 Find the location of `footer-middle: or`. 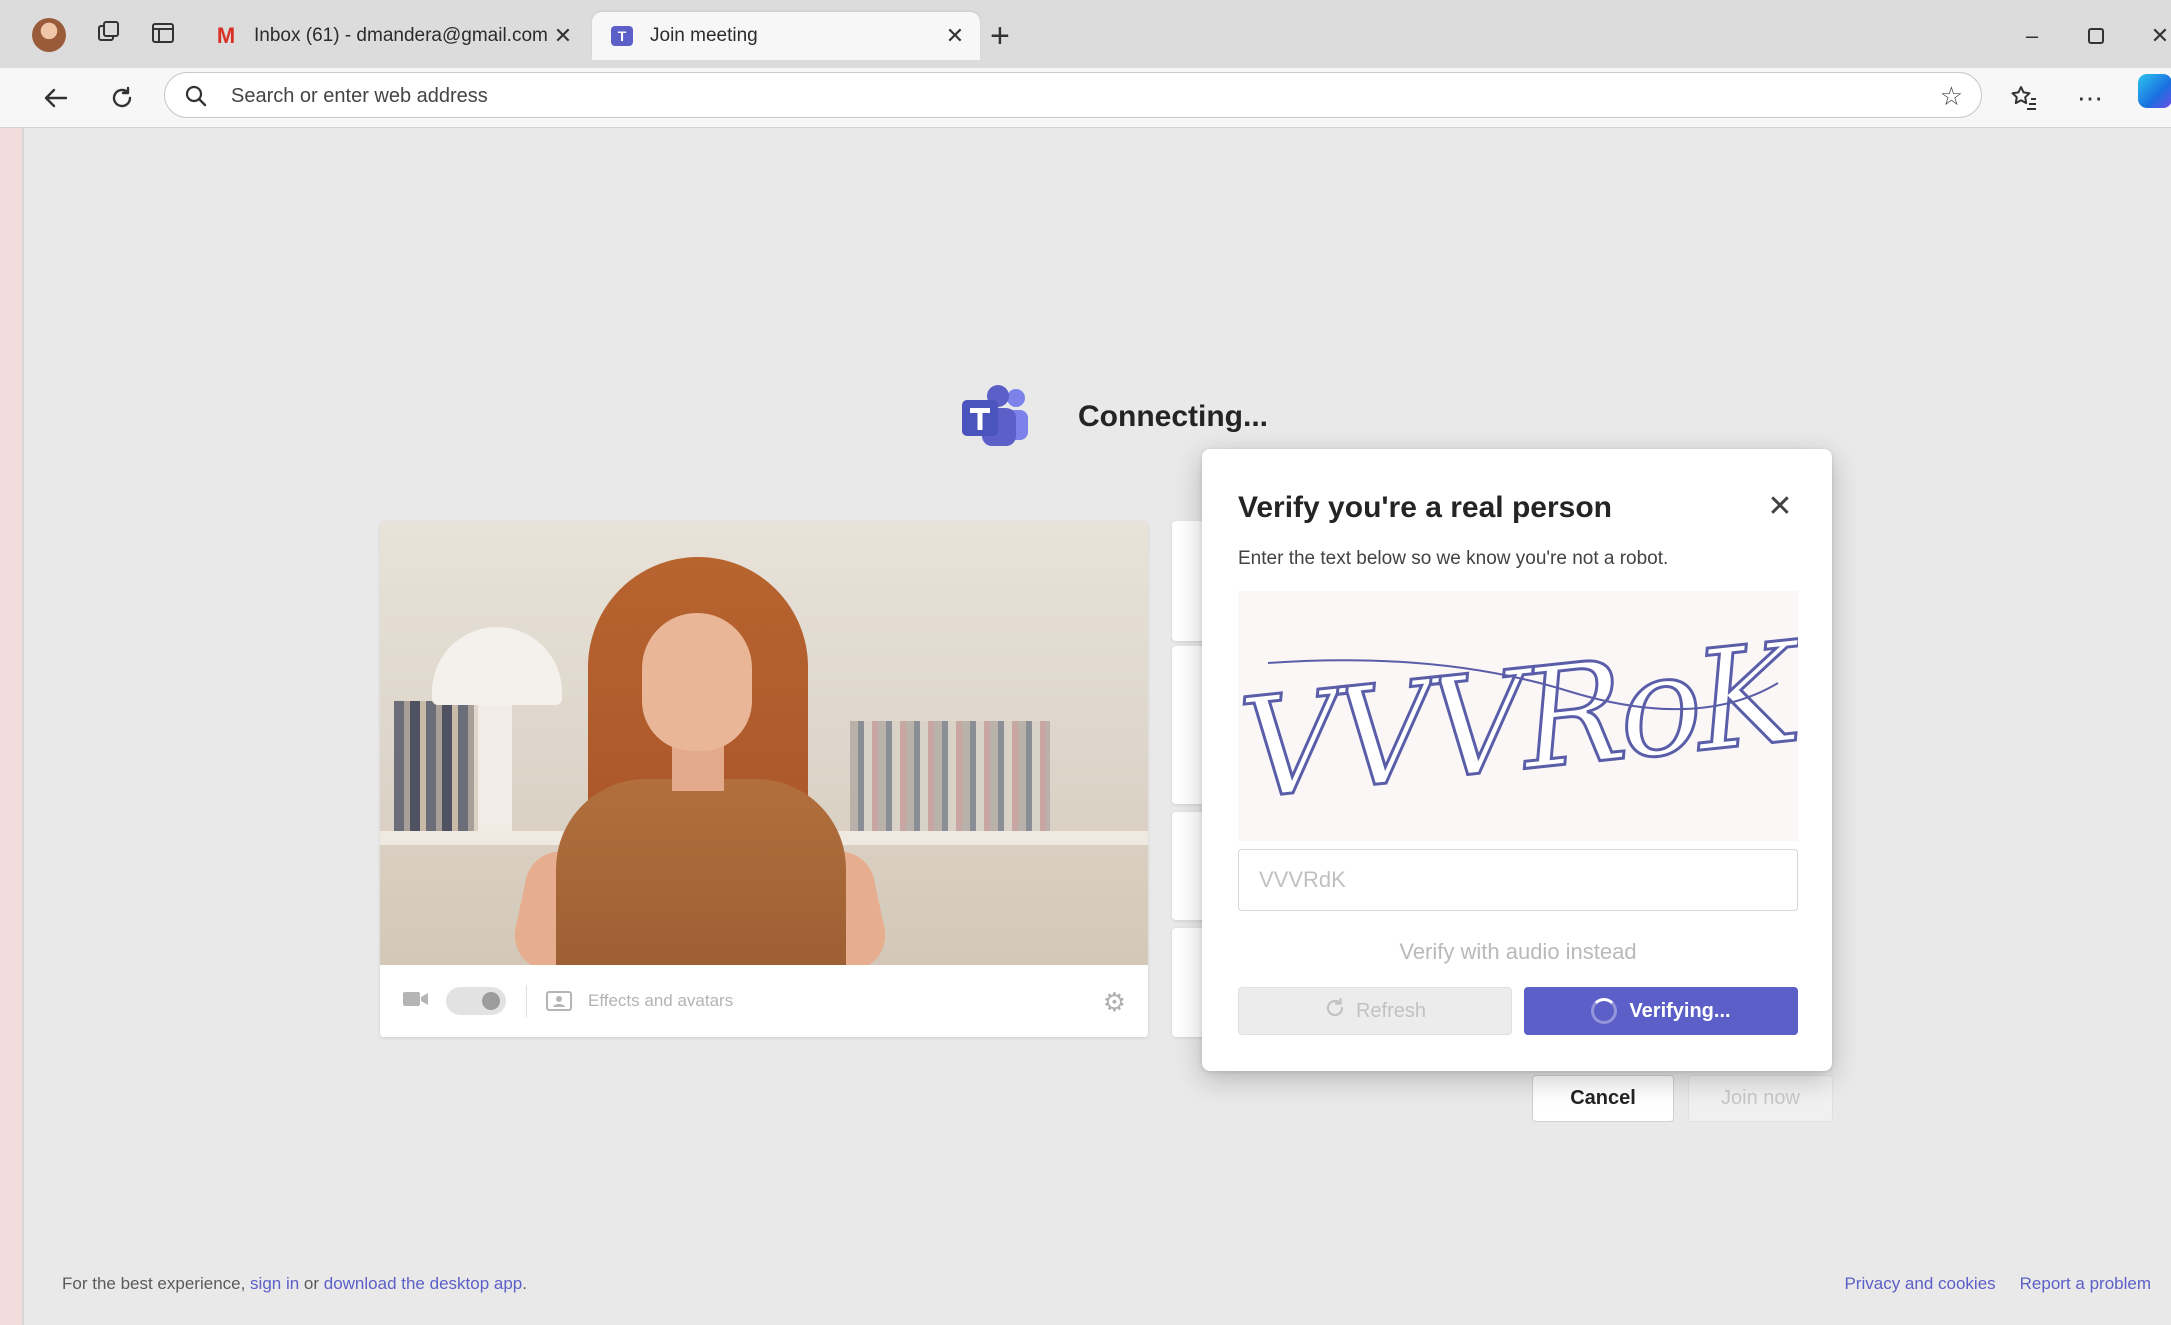

footer-middle: or is located at coordinates (311, 1283).